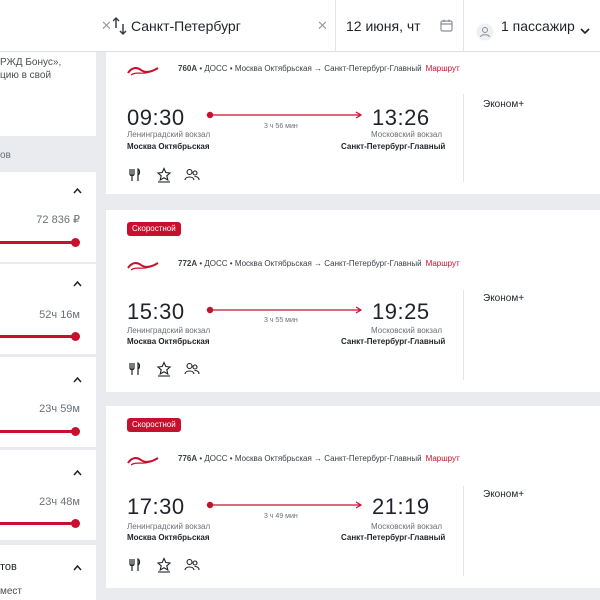 This screenshot has height=600, width=600. Describe the element at coordinates (106, 26) in the screenshot. I see `clear-from-icon: ✕` at that location.